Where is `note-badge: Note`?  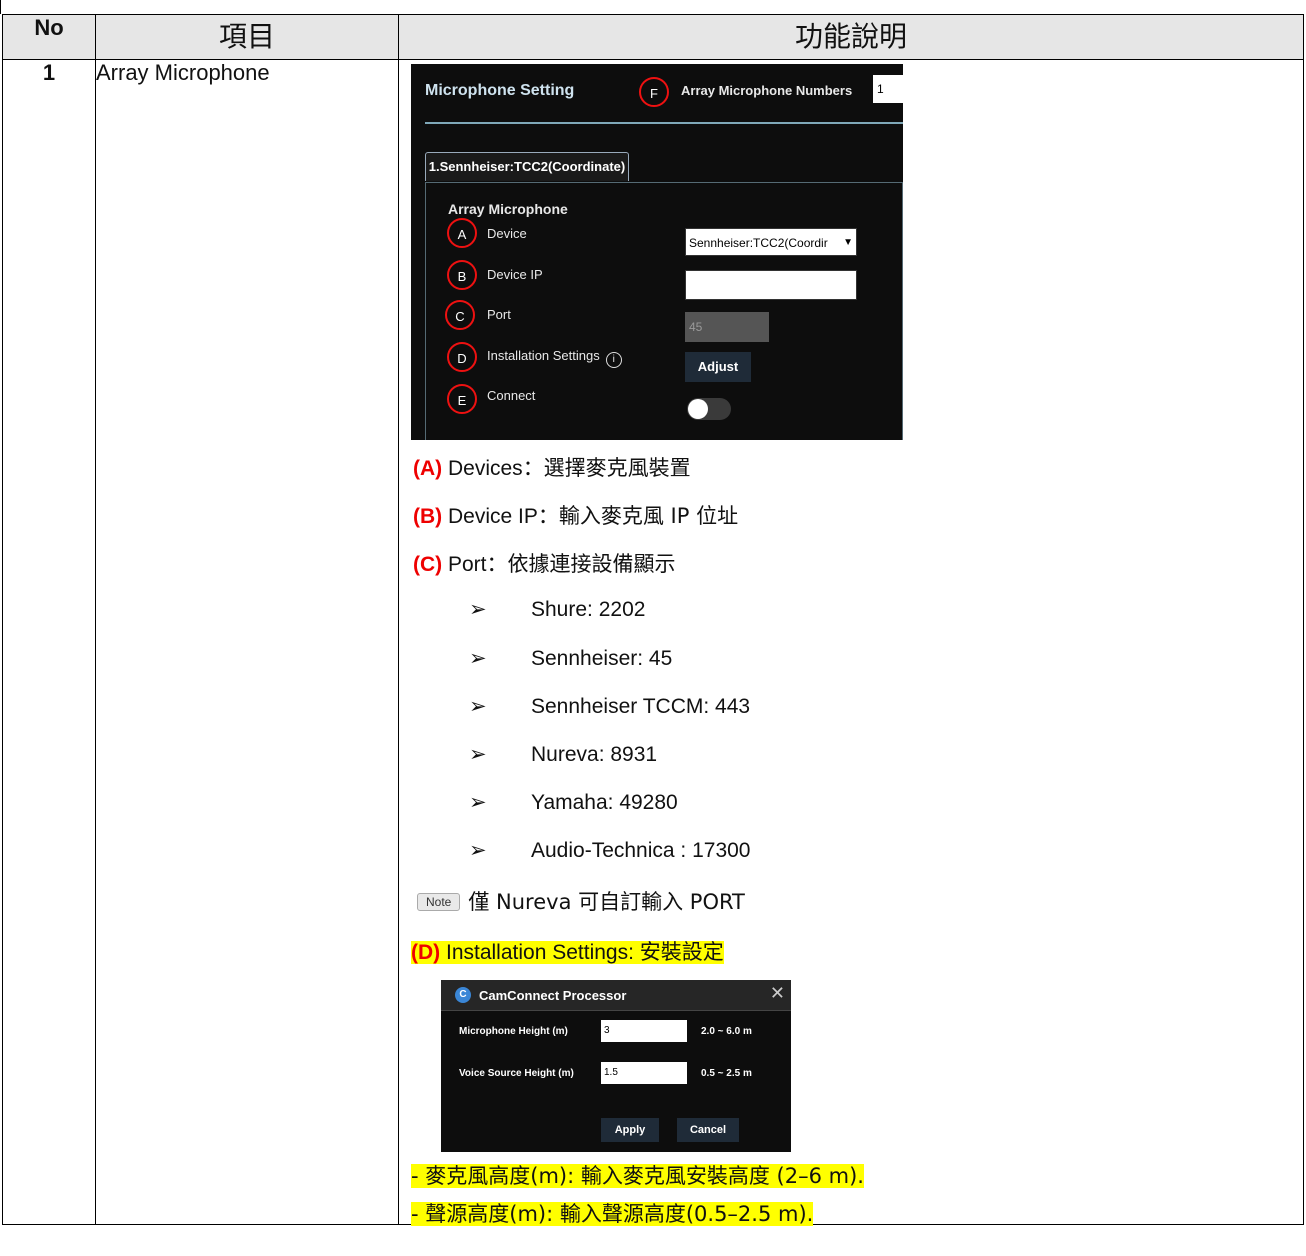
note-badge: Note is located at coordinates (439, 902).